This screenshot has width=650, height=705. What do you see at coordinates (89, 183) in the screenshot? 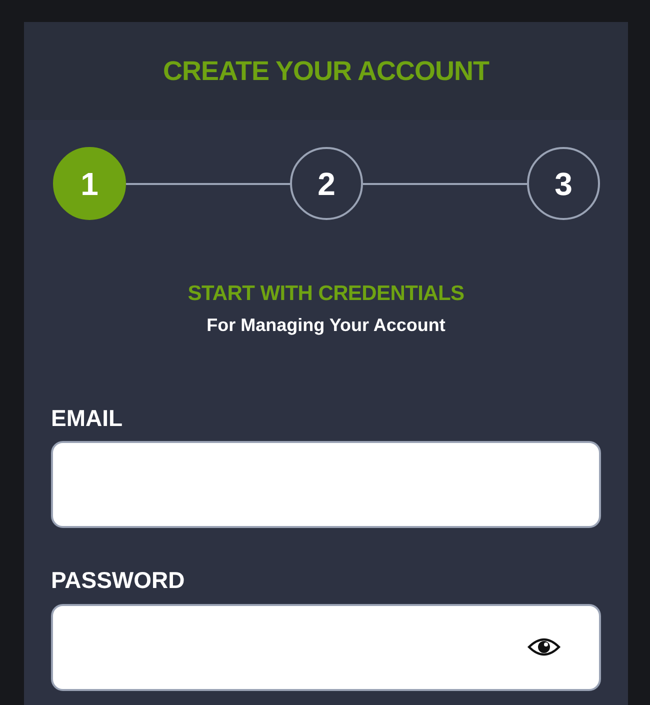
I see `step-indicator: 1` at bounding box center [89, 183].